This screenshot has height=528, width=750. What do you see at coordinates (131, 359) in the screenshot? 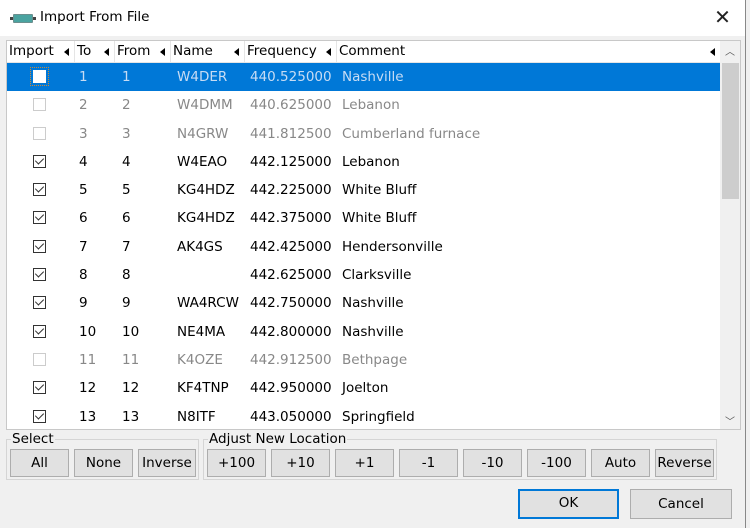
I see `from-cell: 11` at bounding box center [131, 359].